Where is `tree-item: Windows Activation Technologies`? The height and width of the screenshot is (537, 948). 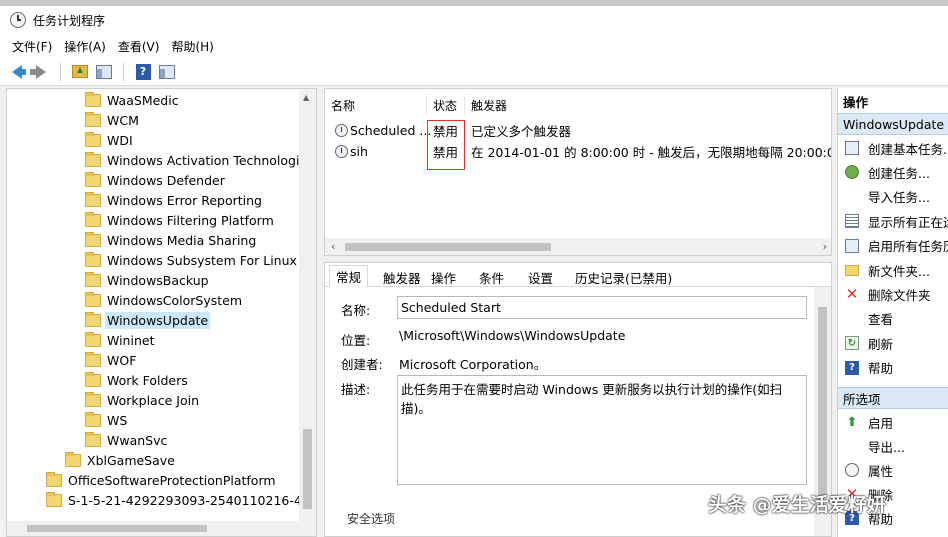
tree-item: Windows Activation Technologies is located at coordinates (199, 160).